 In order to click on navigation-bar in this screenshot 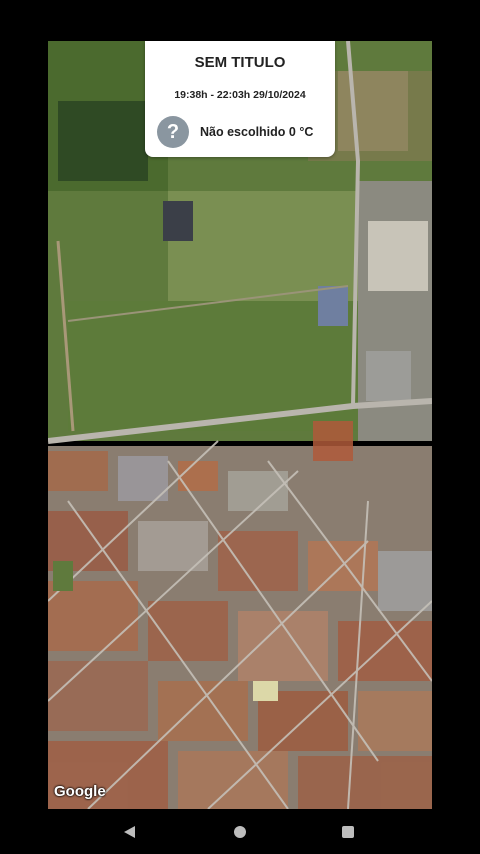, I will do `click(240, 831)`.